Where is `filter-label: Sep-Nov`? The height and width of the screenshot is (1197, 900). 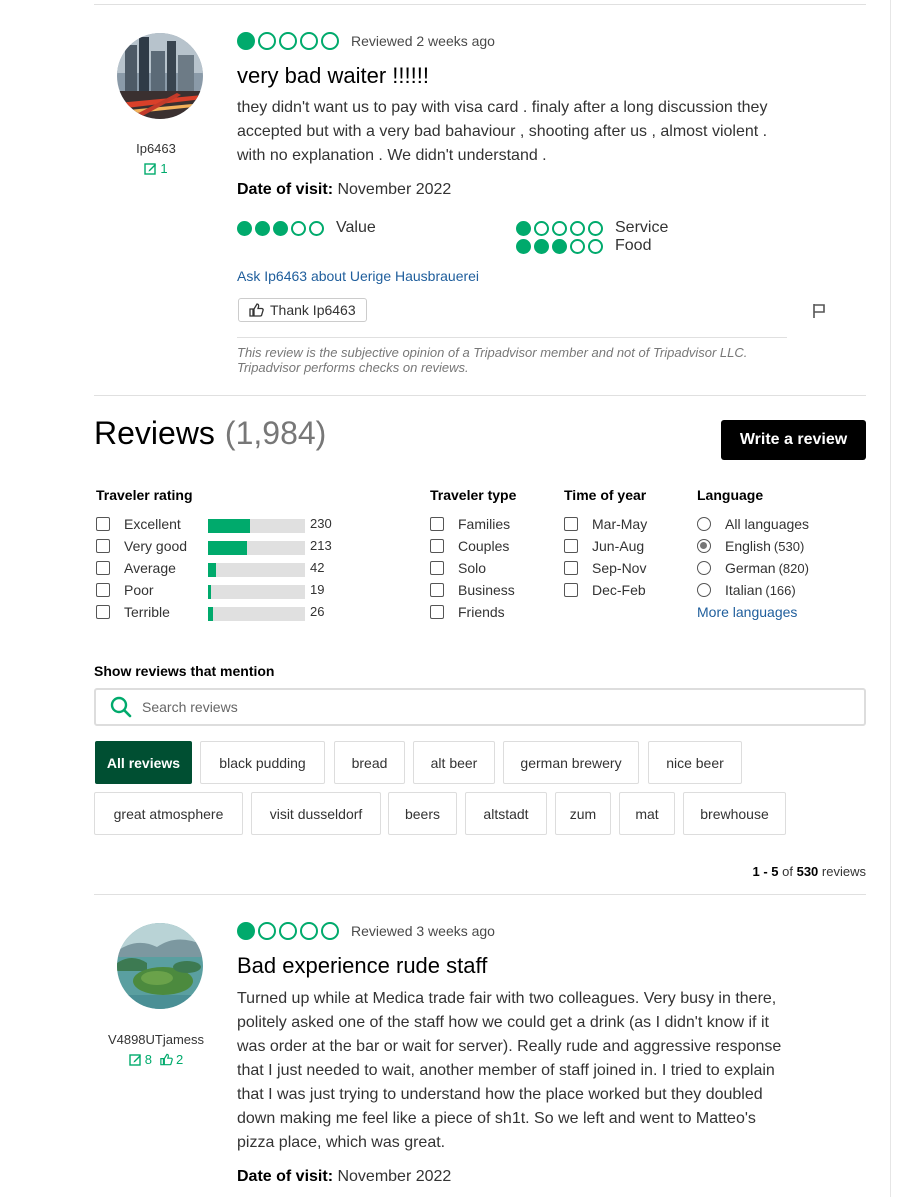 filter-label: Sep-Nov is located at coordinates (619, 568).